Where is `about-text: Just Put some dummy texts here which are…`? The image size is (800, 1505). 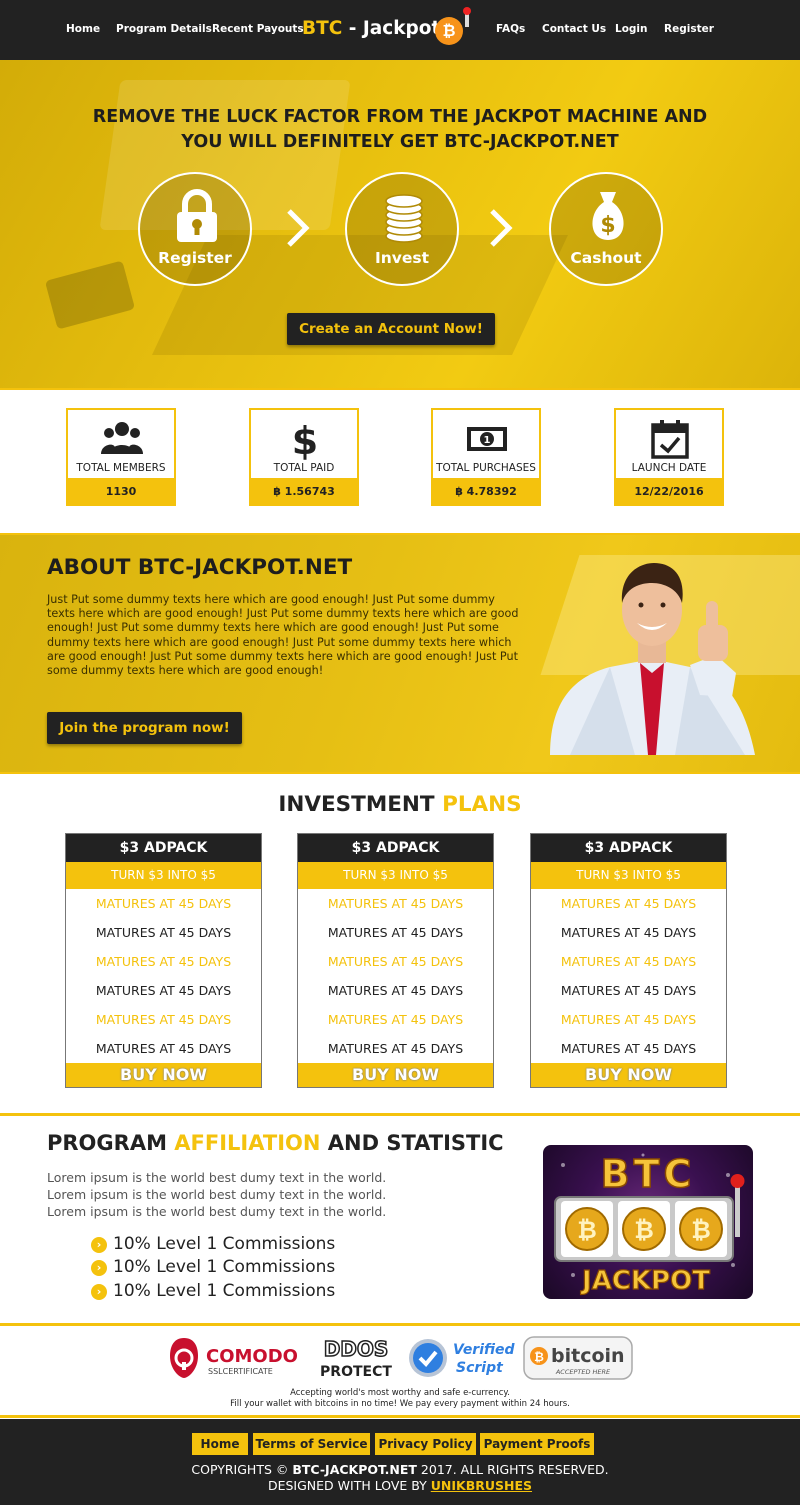
about-text: Just Put some dummy texts here which are… is located at coordinates (283, 635).